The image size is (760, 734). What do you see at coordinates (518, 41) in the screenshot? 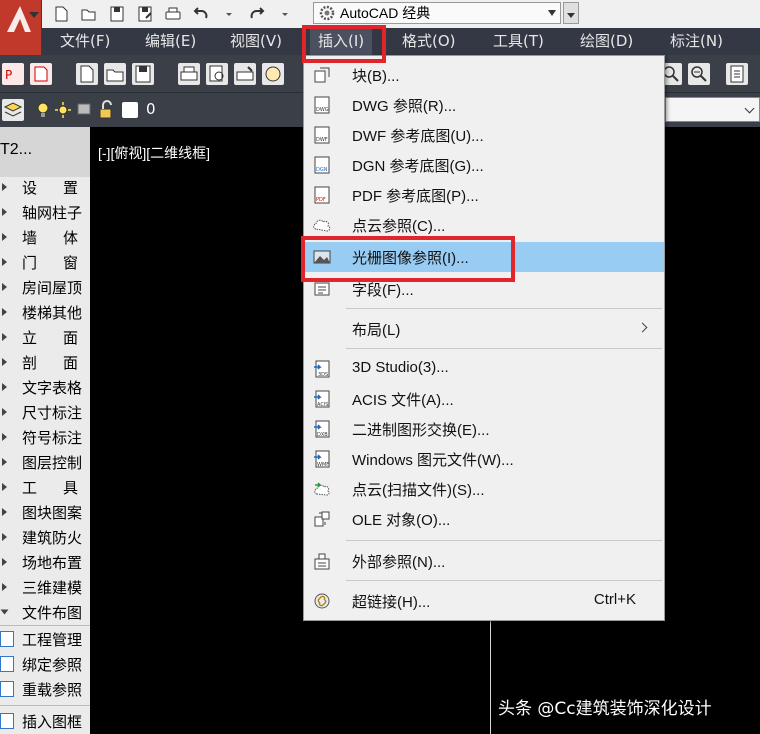
I see `menu-tools: 工具(T)` at bounding box center [518, 41].